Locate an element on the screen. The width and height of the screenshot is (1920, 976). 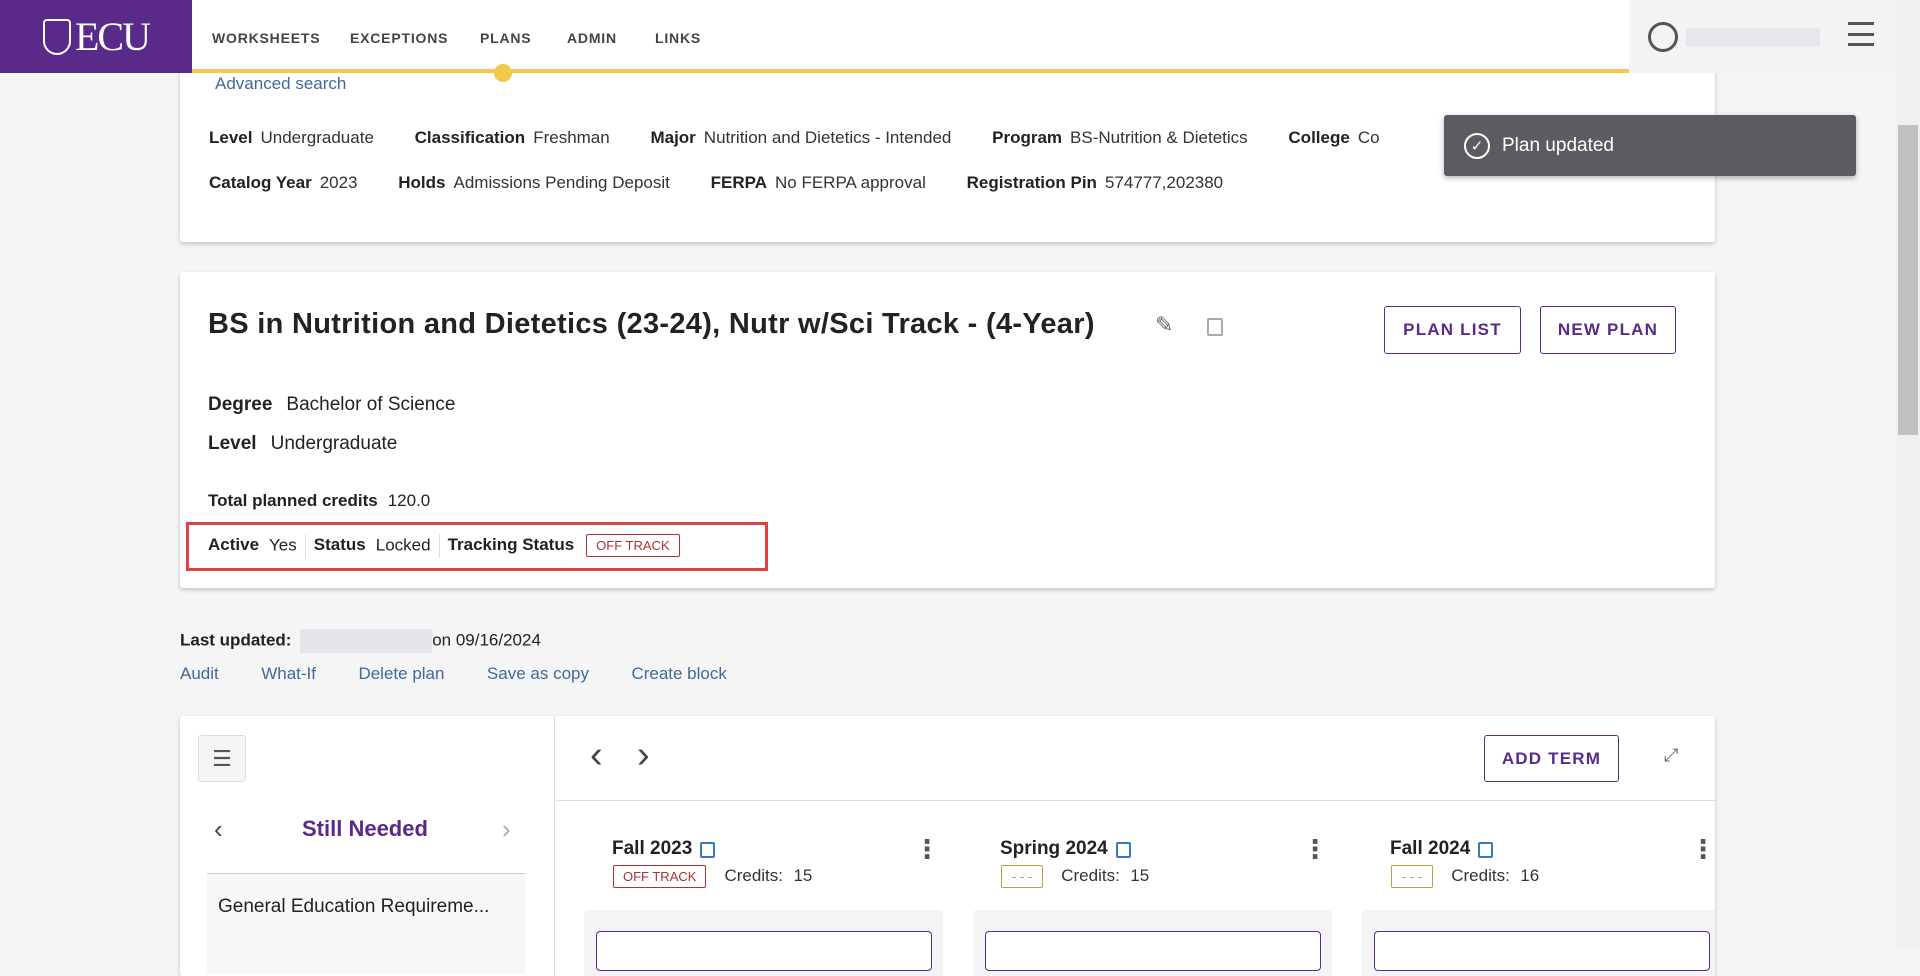
what-if-link: What-If is located at coordinates (288, 673).